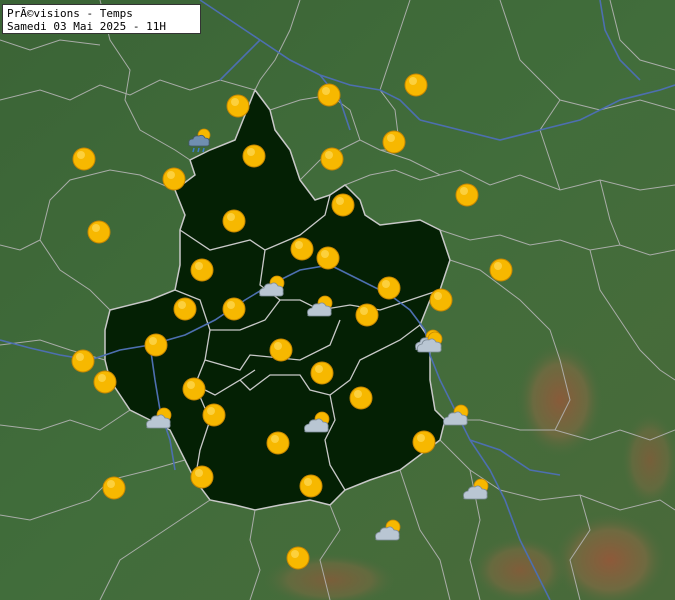 This screenshot has width=675, height=600. What do you see at coordinates (86, 26) in the screenshot?
I see `forecast-date: Samedi 03 Mai 2025 - 11H` at bounding box center [86, 26].